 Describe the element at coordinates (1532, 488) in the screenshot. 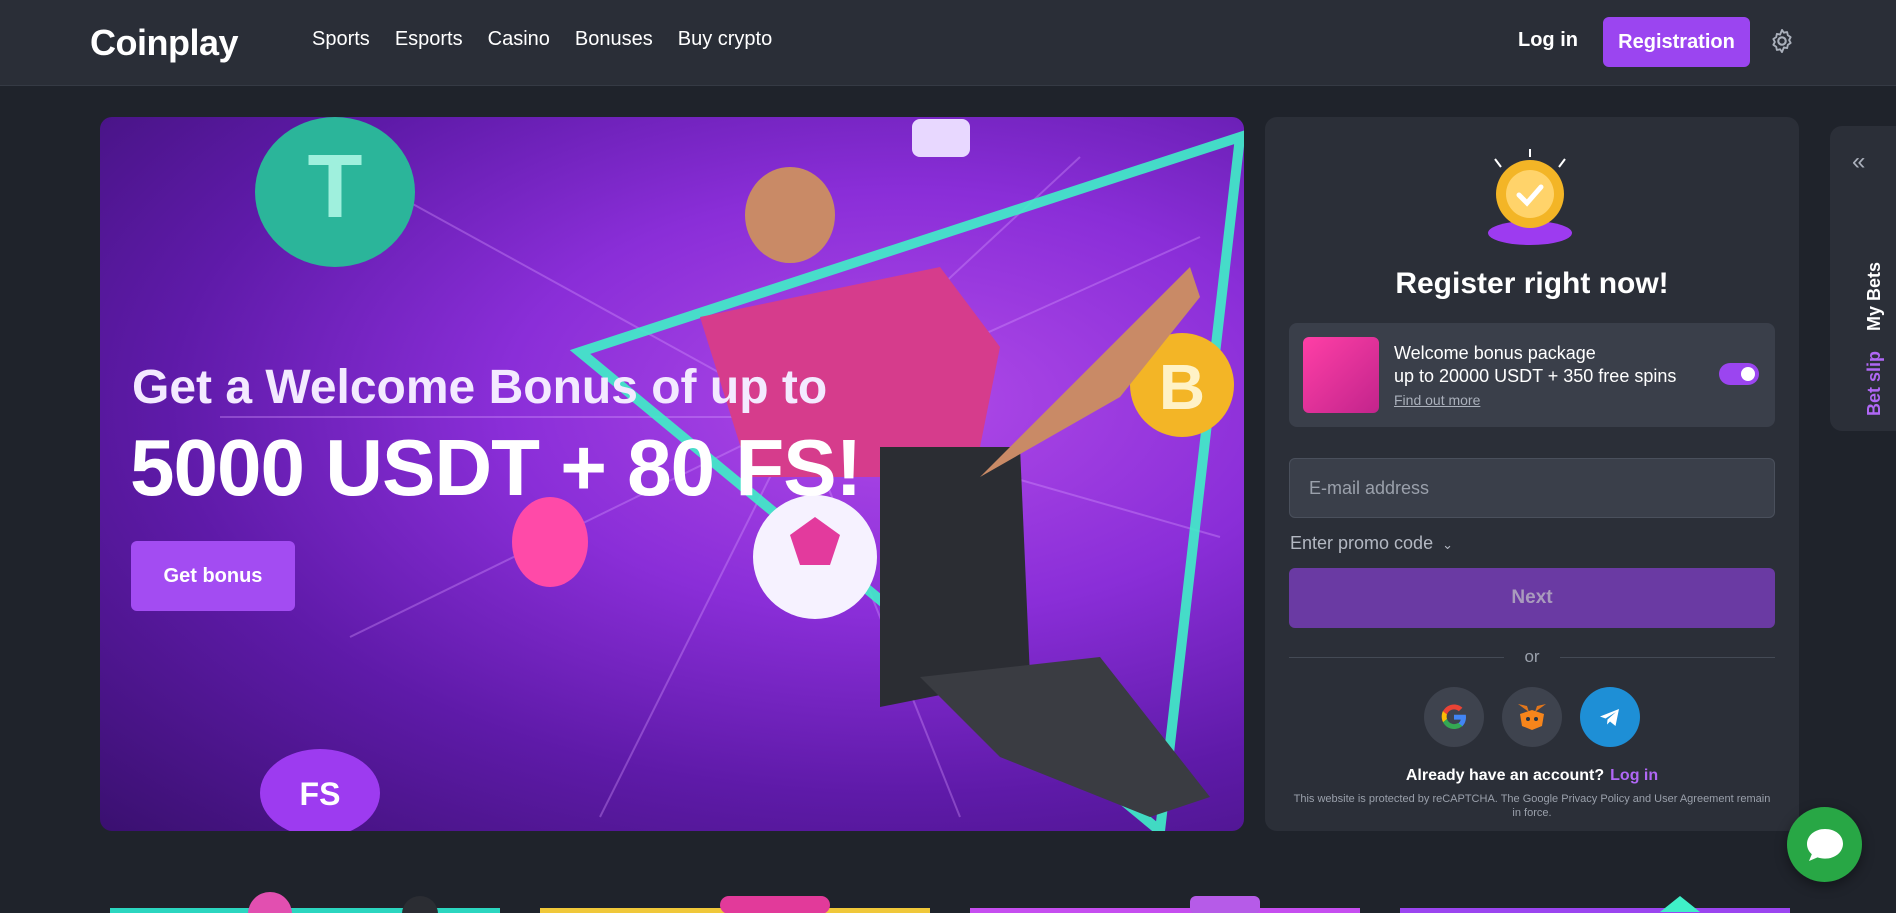

I see `email-field` at that location.